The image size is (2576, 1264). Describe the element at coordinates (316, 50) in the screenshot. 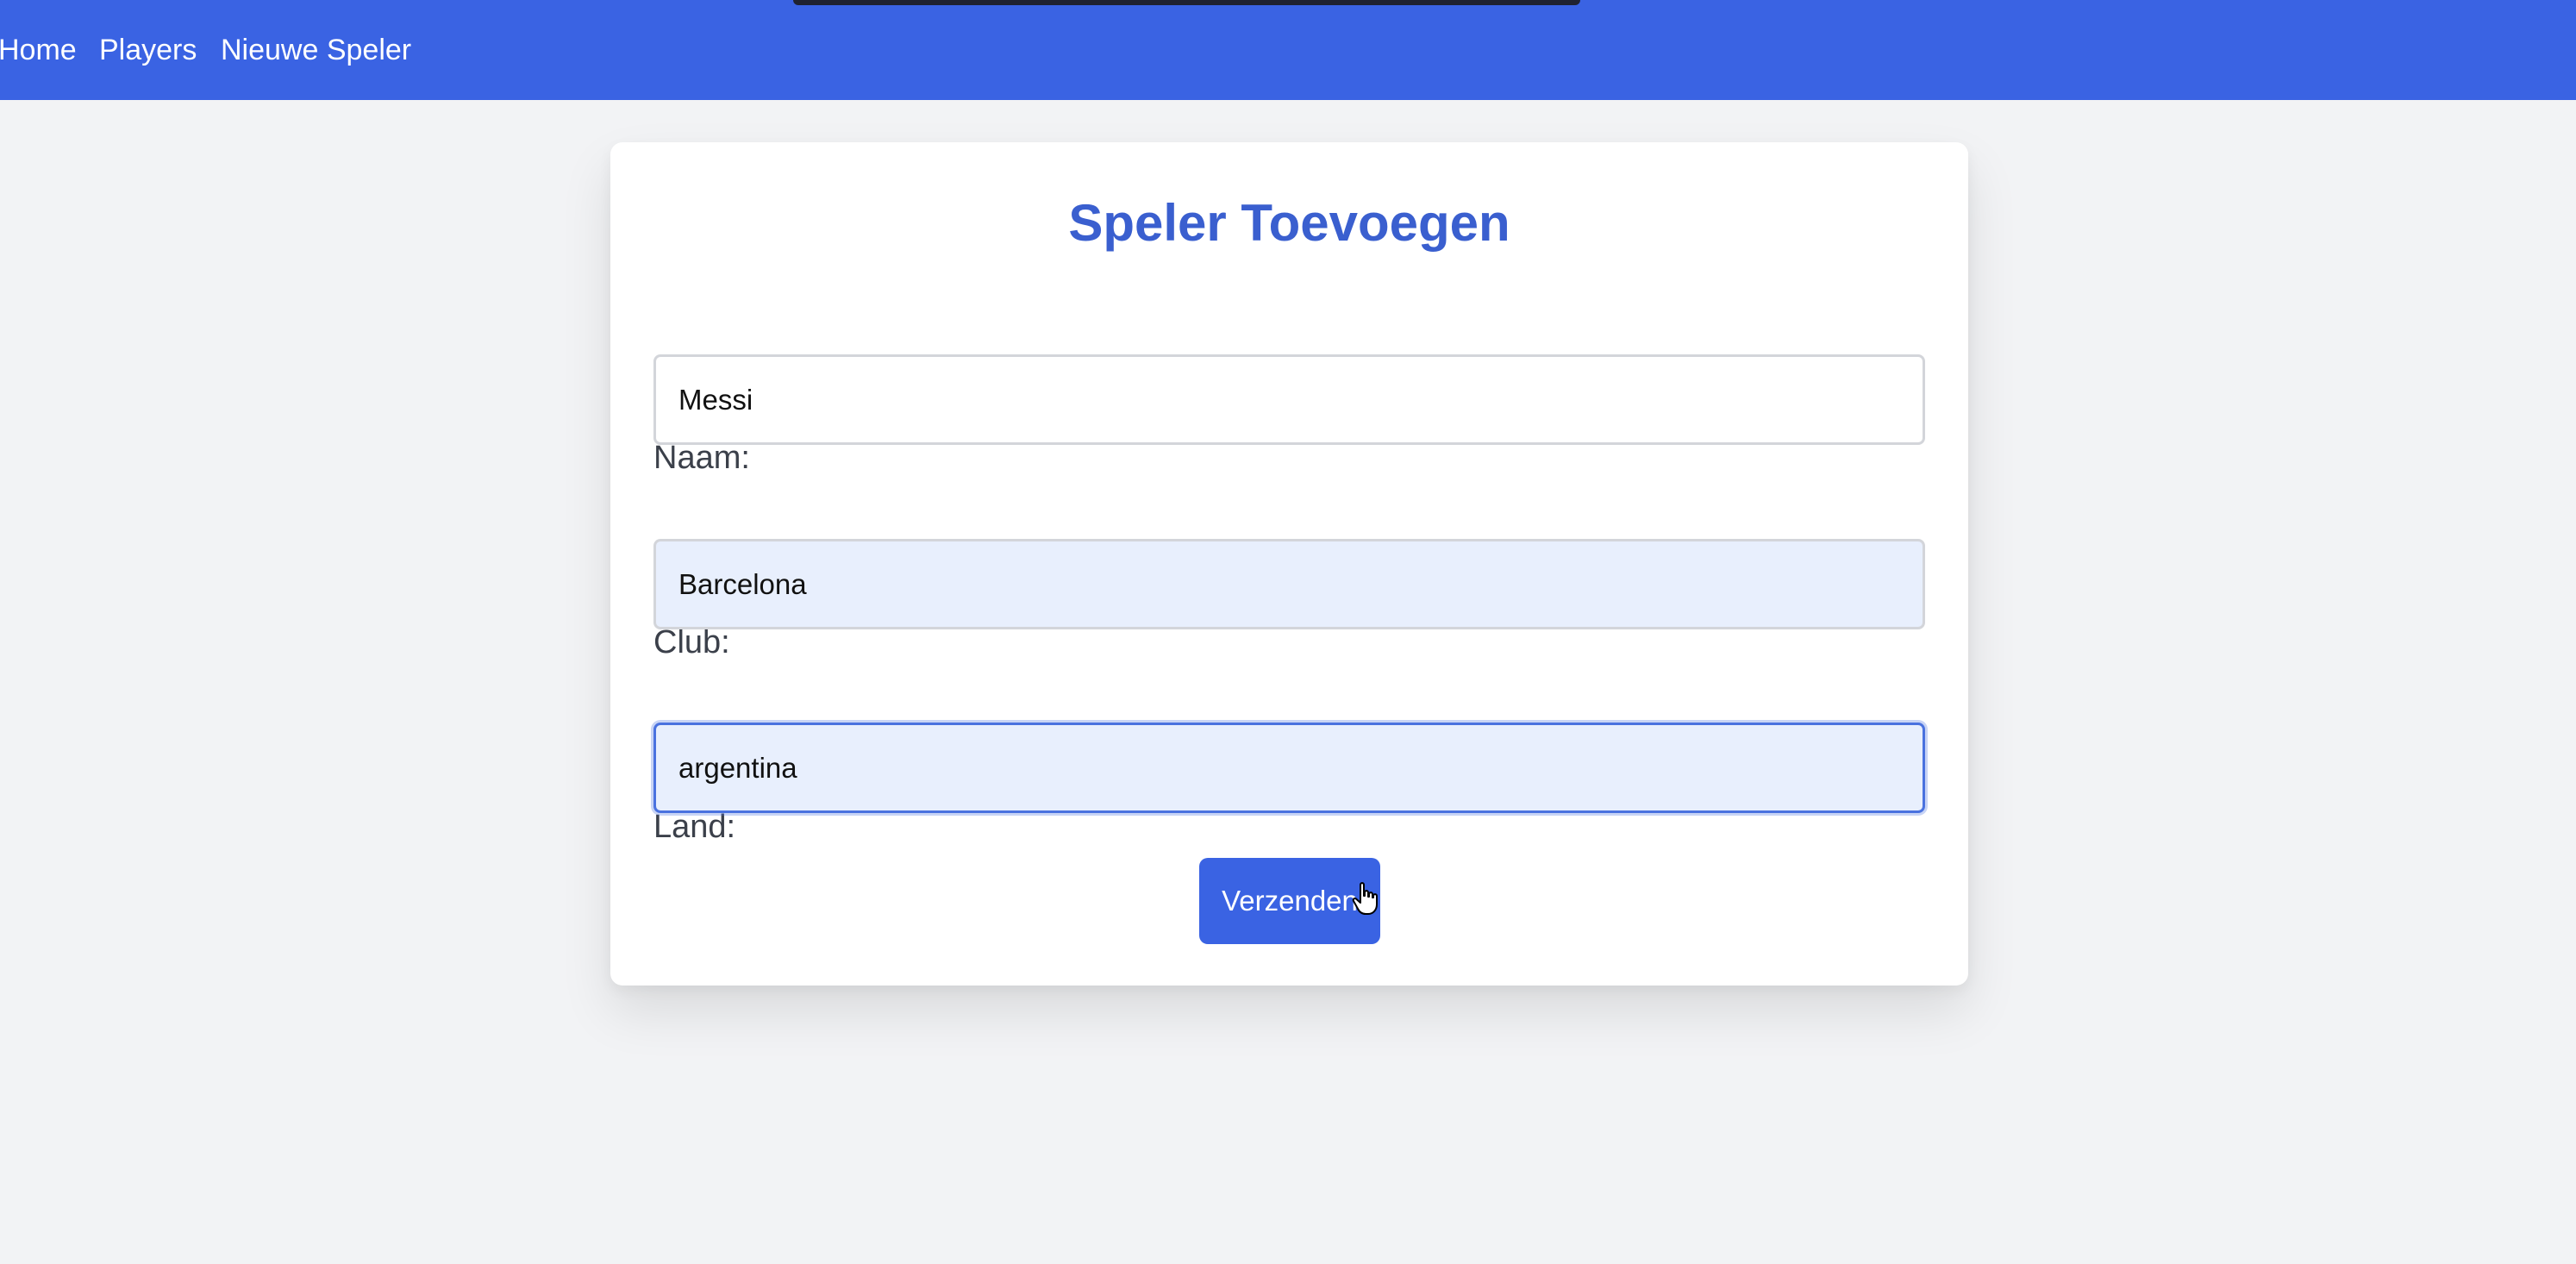

I see `nav-link-nieuwe-speler: Nieuwe Speler` at that location.